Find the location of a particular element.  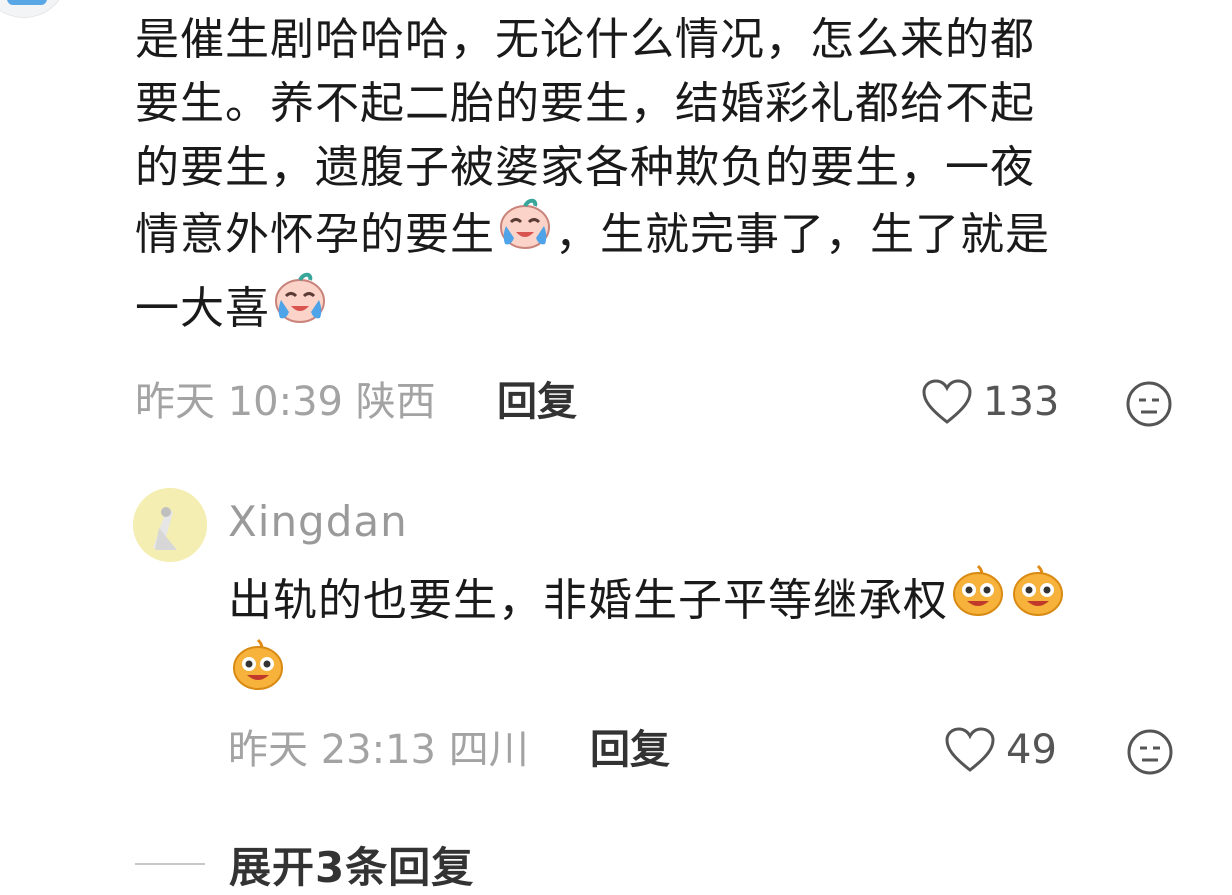

expand-replies-button: 展开3条回复 is located at coordinates (304, 864).